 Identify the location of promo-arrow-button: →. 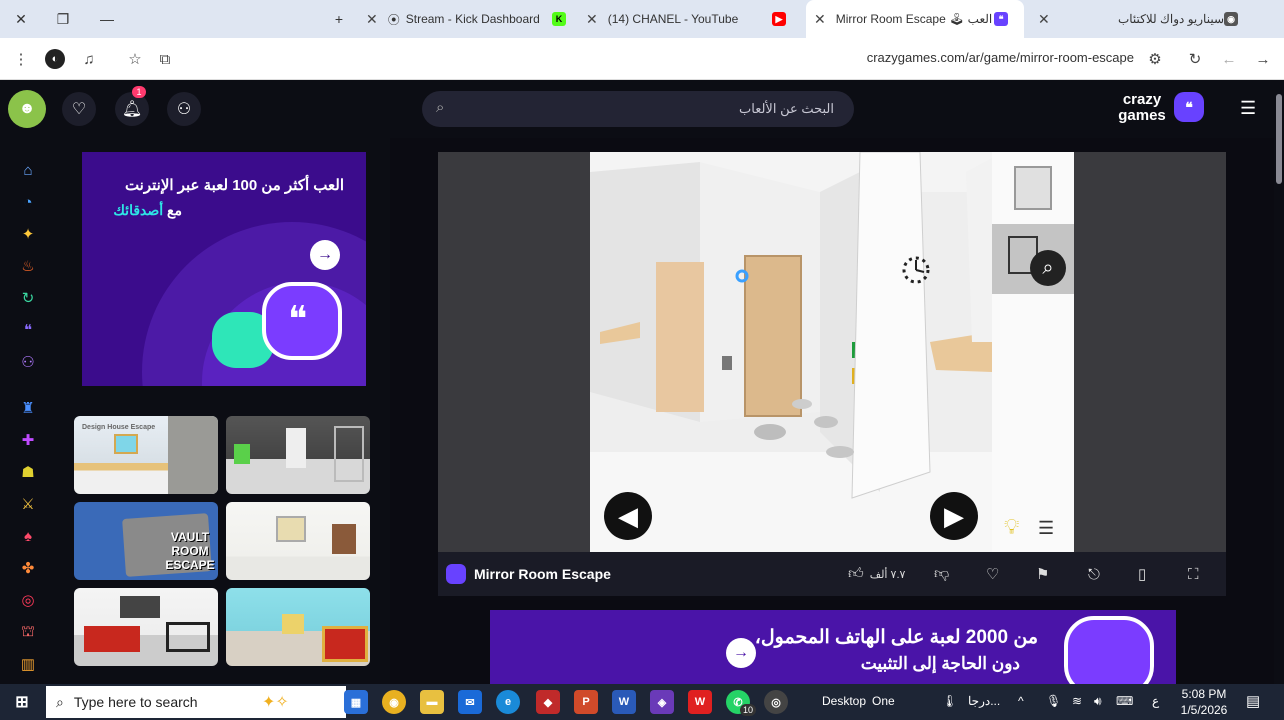
(325, 255).